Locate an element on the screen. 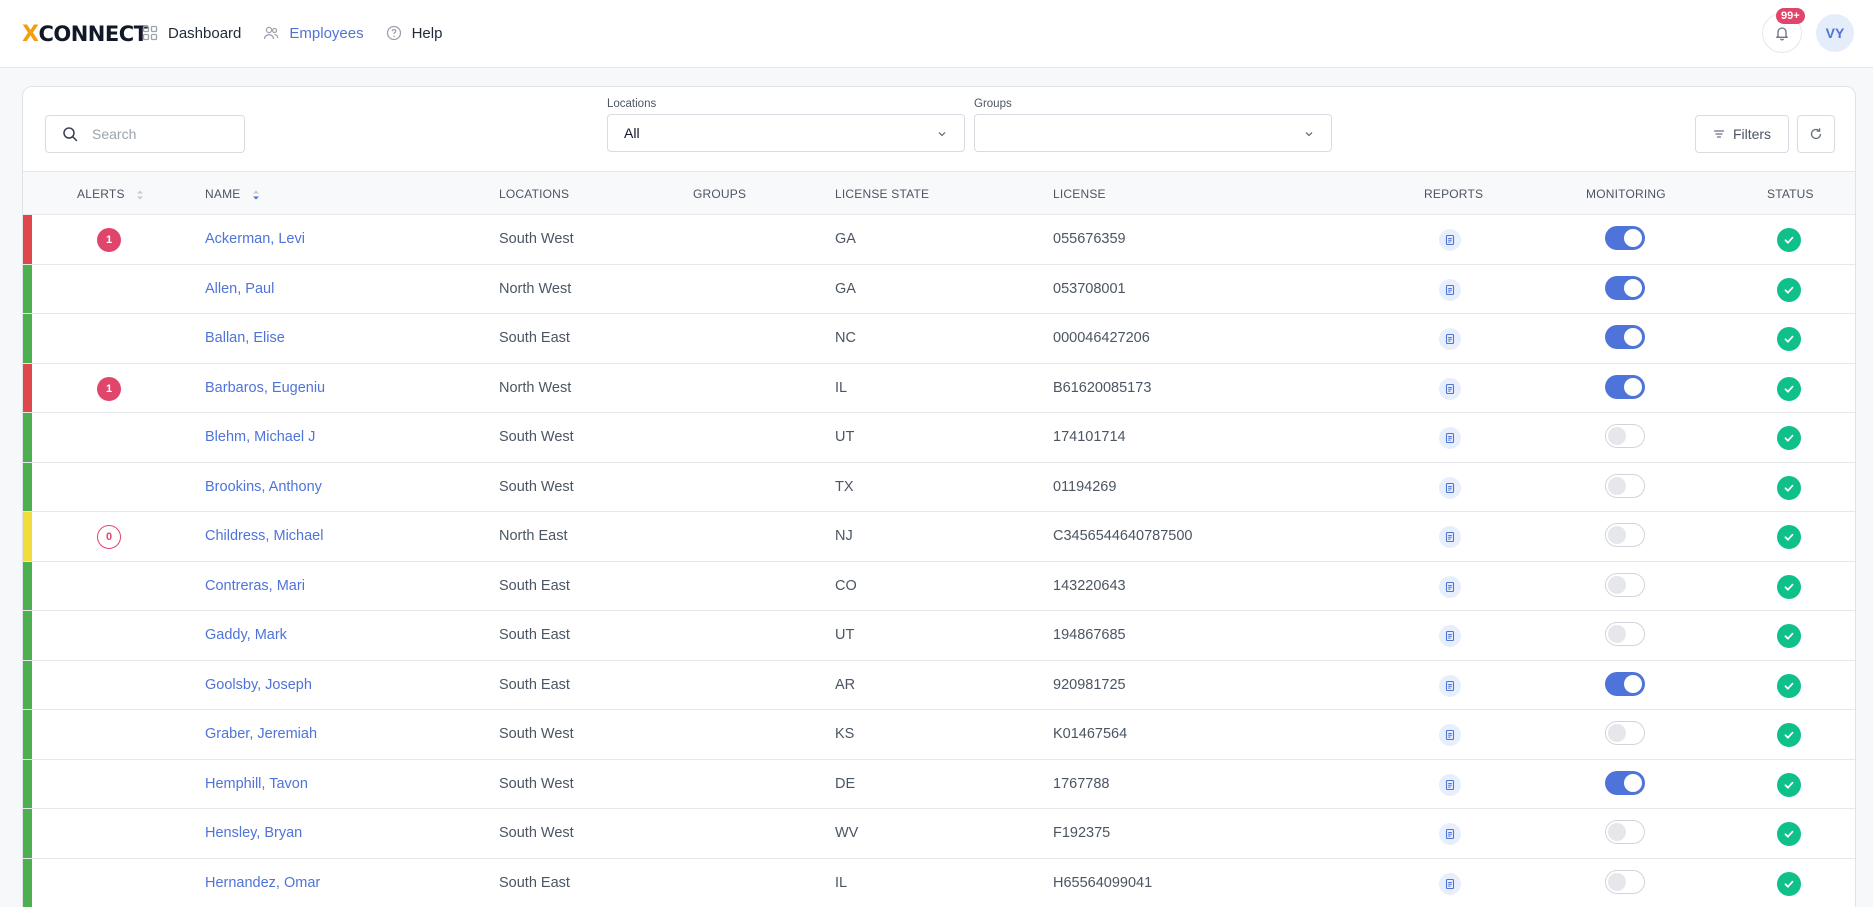  groups-select is located at coordinates (1153, 133).